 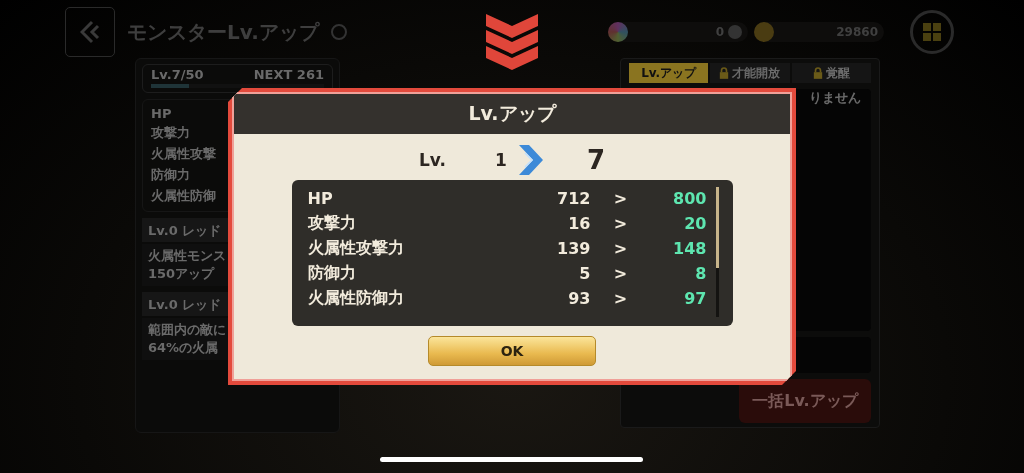 What do you see at coordinates (187, 256) in the screenshot?
I see `skill-text: 火属性モンス` at bounding box center [187, 256].